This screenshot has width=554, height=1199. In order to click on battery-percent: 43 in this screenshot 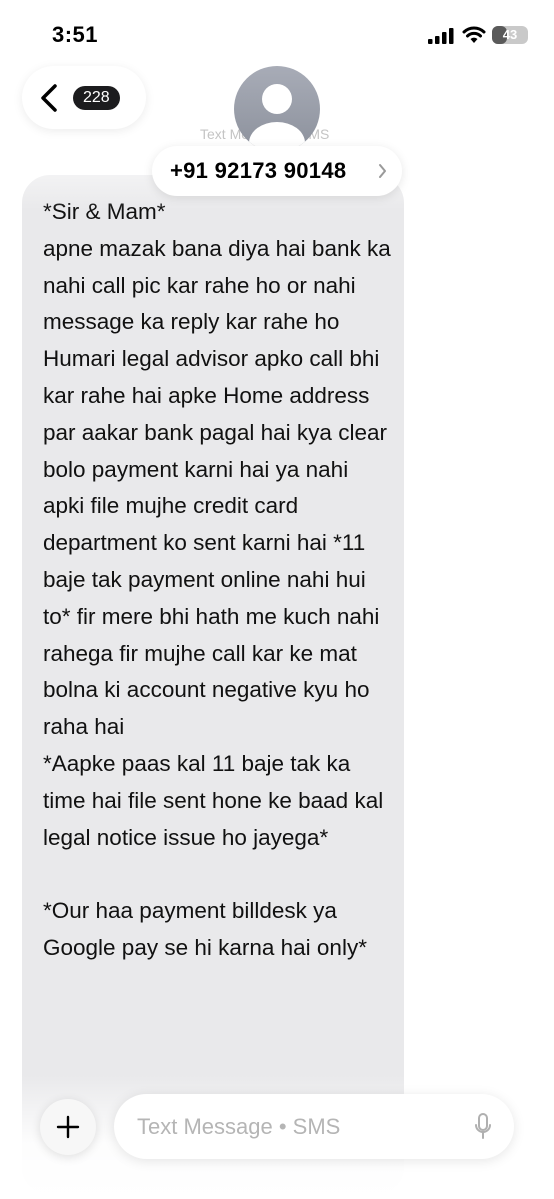, I will do `click(510, 34)`.